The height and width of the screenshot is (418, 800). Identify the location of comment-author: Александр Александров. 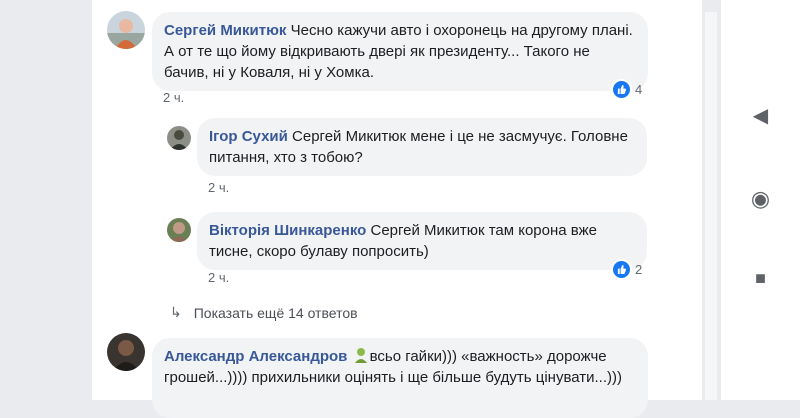
(255, 356).